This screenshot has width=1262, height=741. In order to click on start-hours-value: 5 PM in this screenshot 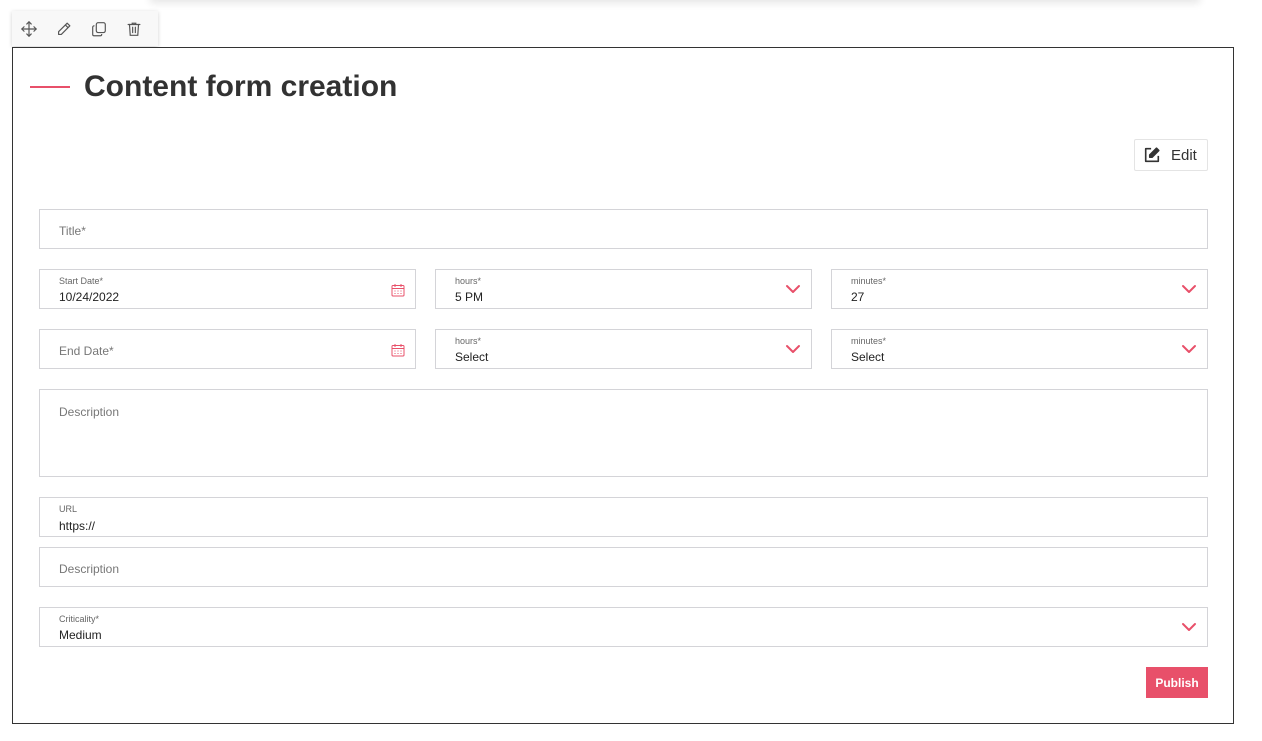, I will do `click(469, 297)`.